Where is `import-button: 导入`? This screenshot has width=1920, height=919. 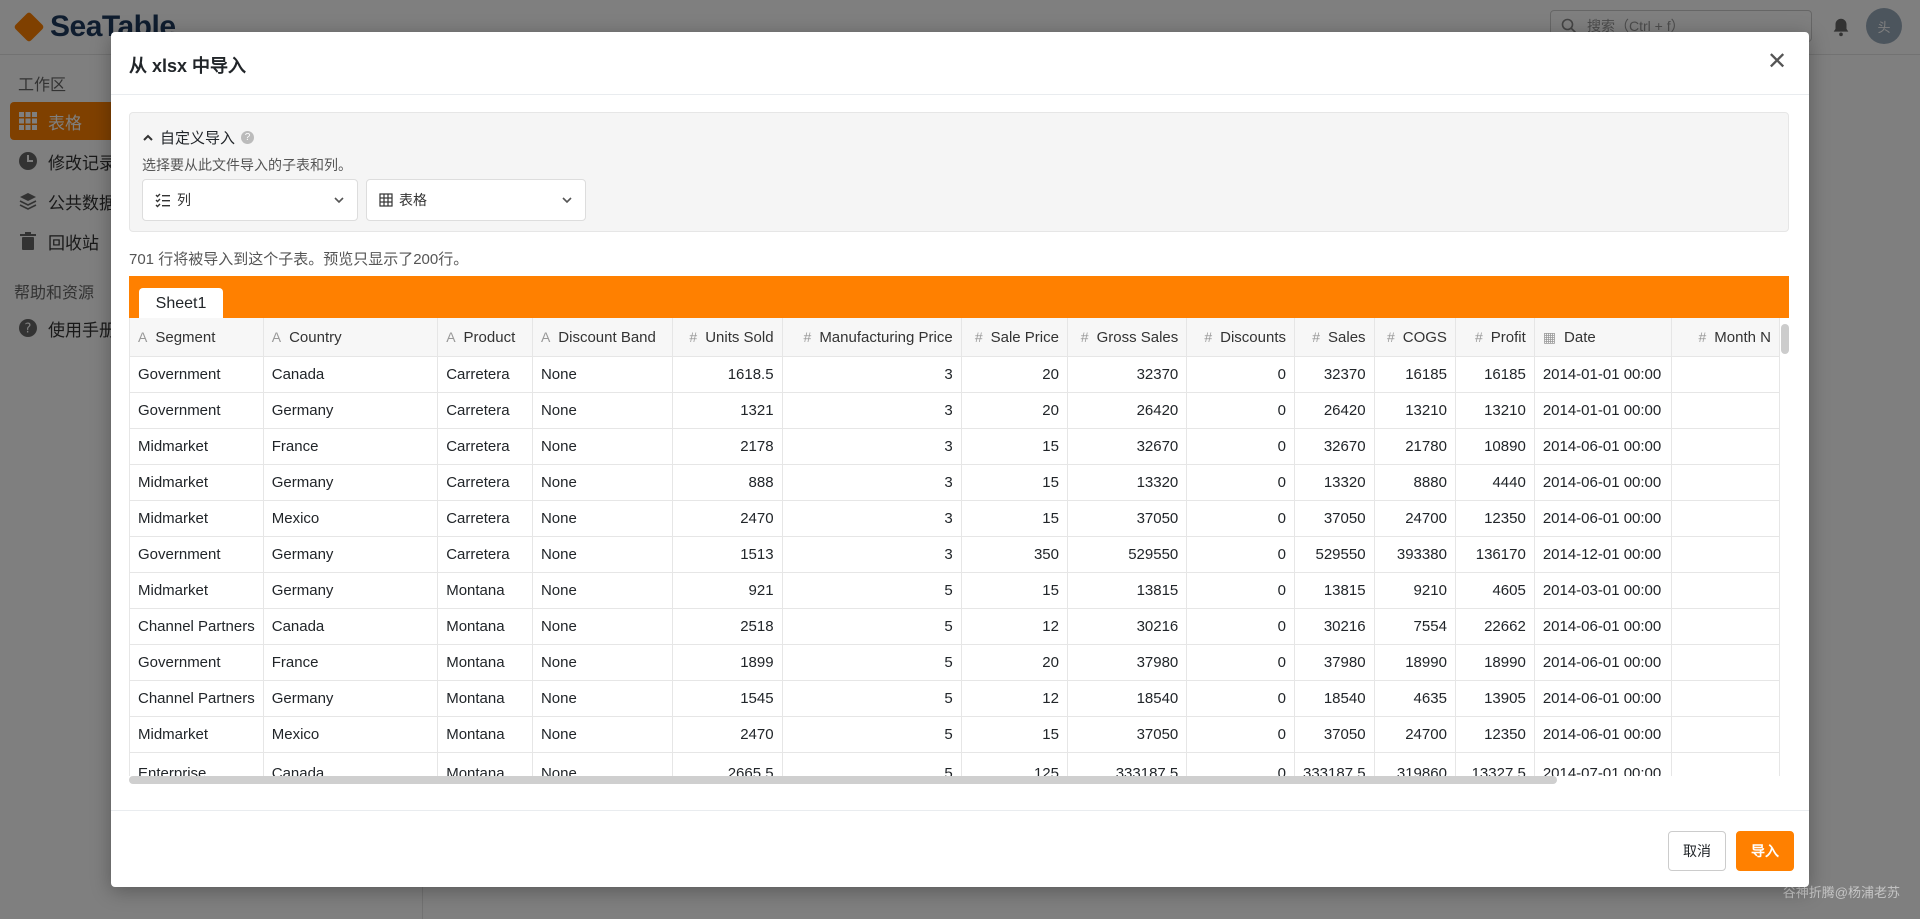
import-button: 导入 is located at coordinates (1765, 851).